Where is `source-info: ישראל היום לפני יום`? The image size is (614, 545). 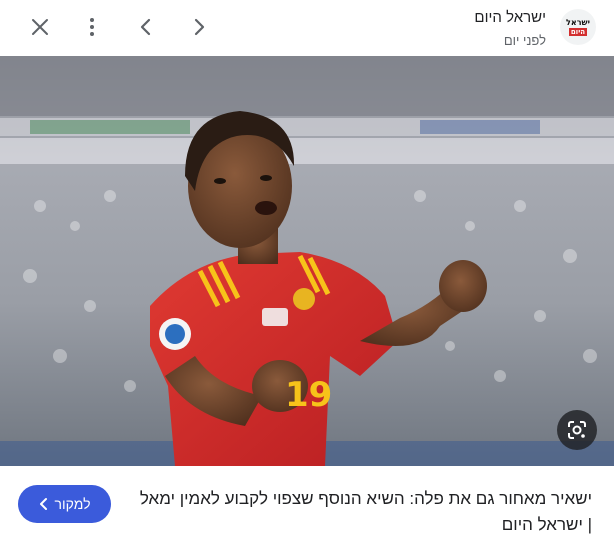 source-info: ישראל היום לפני יום is located at coordinates (510, 29).